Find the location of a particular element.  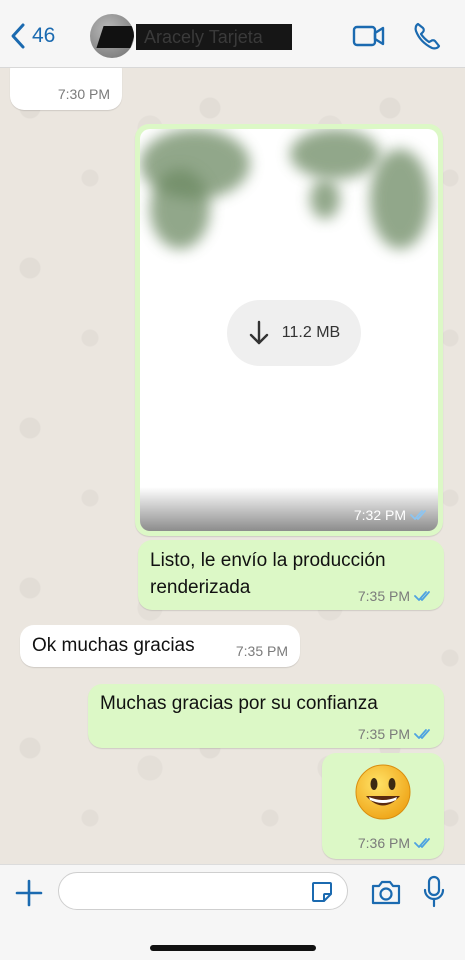

video-camera-icon is located at coordinates (368, 36).